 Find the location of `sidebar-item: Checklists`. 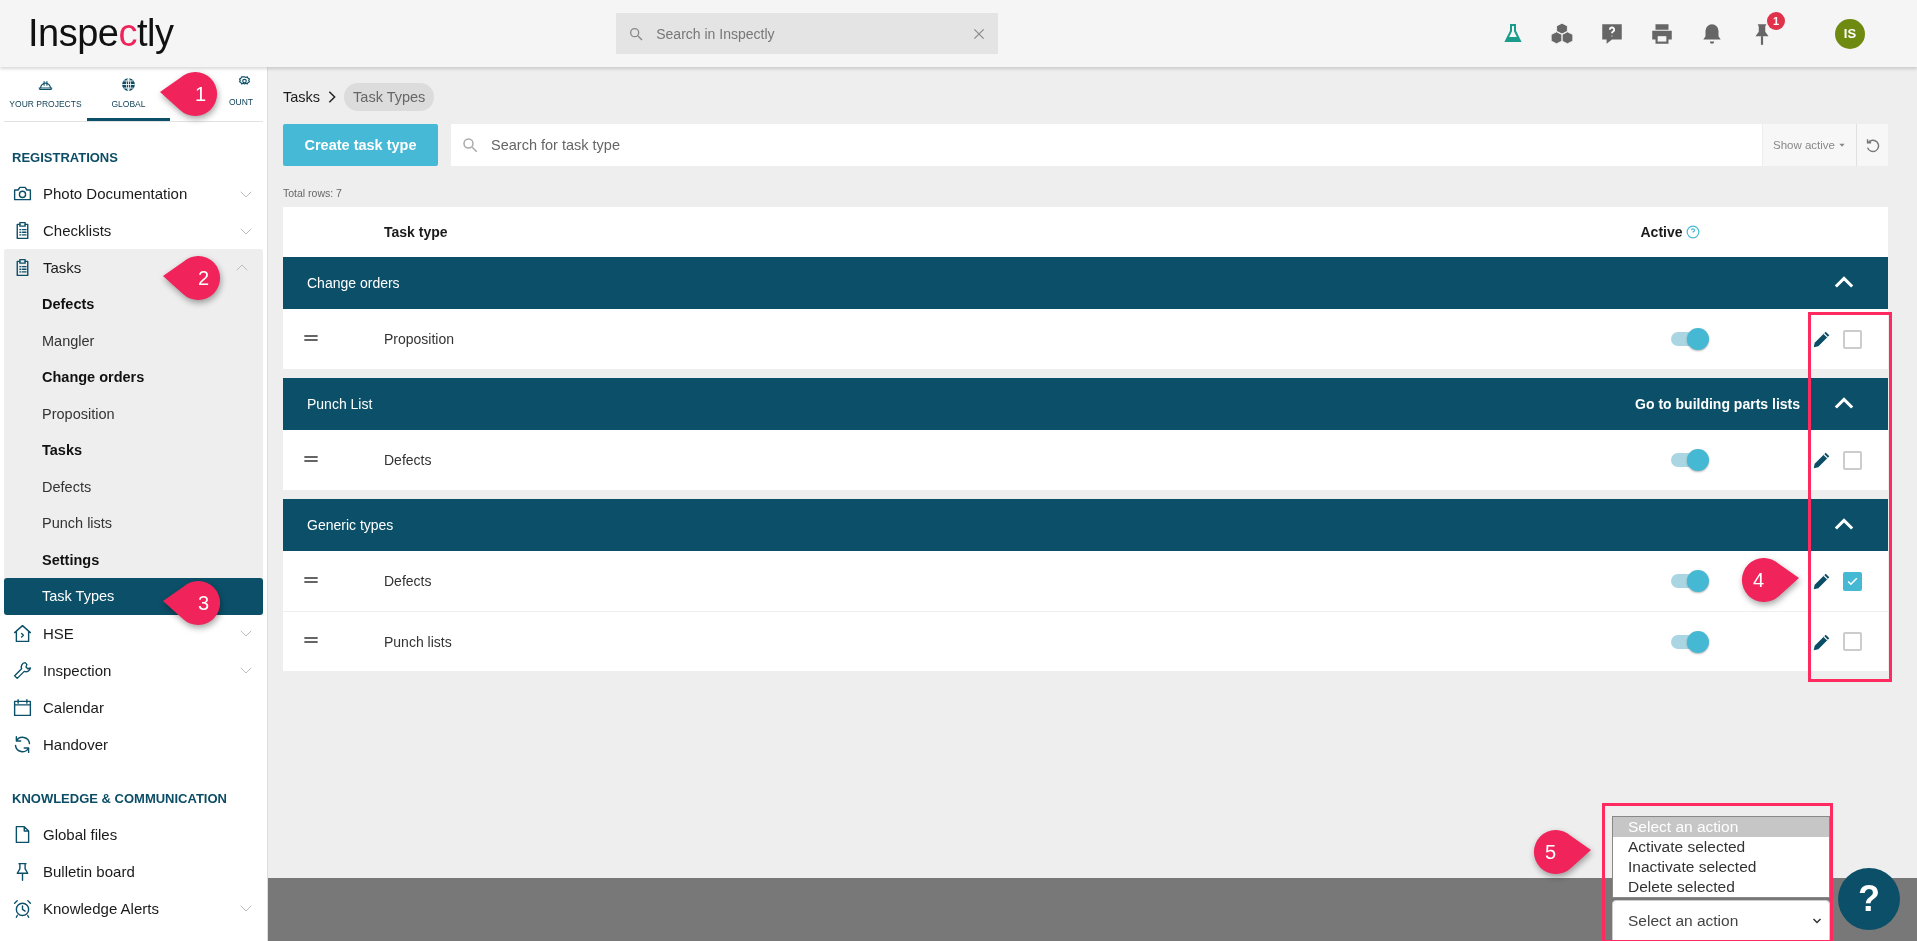

sidebar-item: Checklists is located at coordinates (77, 230).